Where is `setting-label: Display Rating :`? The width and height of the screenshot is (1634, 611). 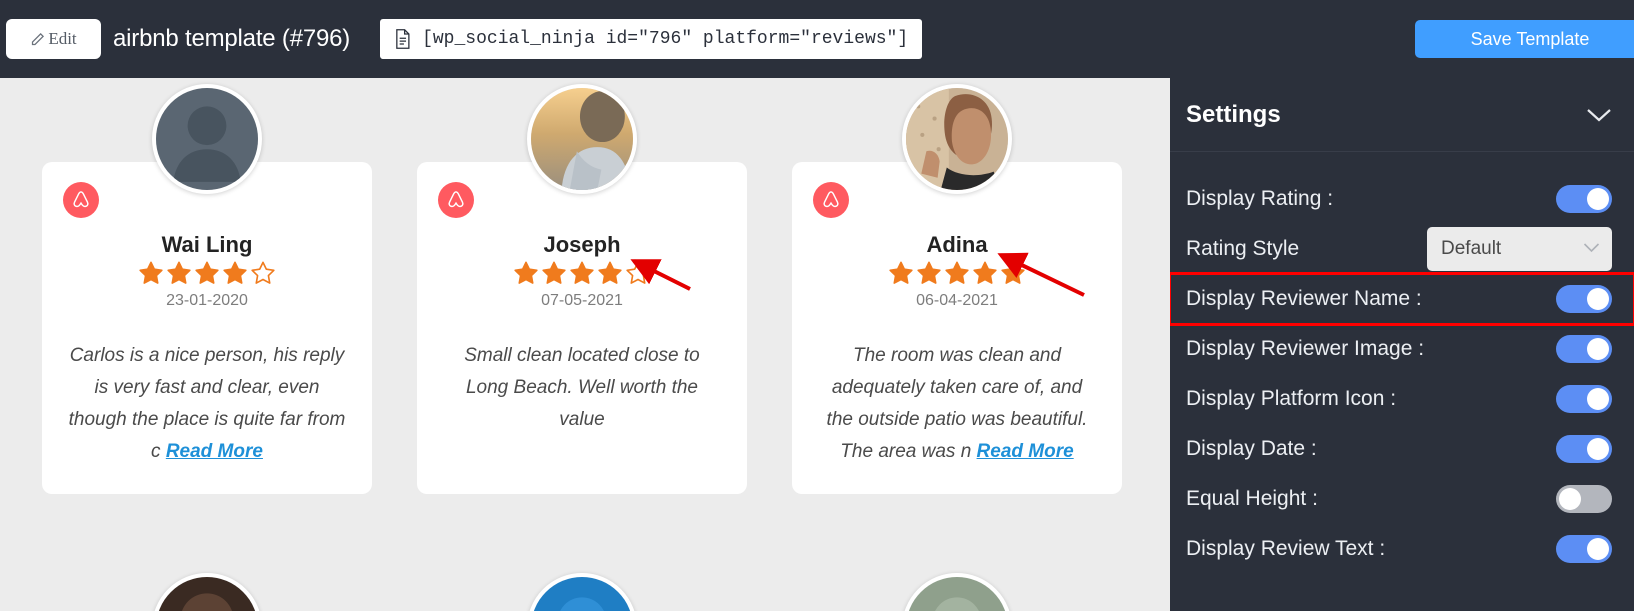 setting-label: Display Rating : is located at coordinates (1260, 198).